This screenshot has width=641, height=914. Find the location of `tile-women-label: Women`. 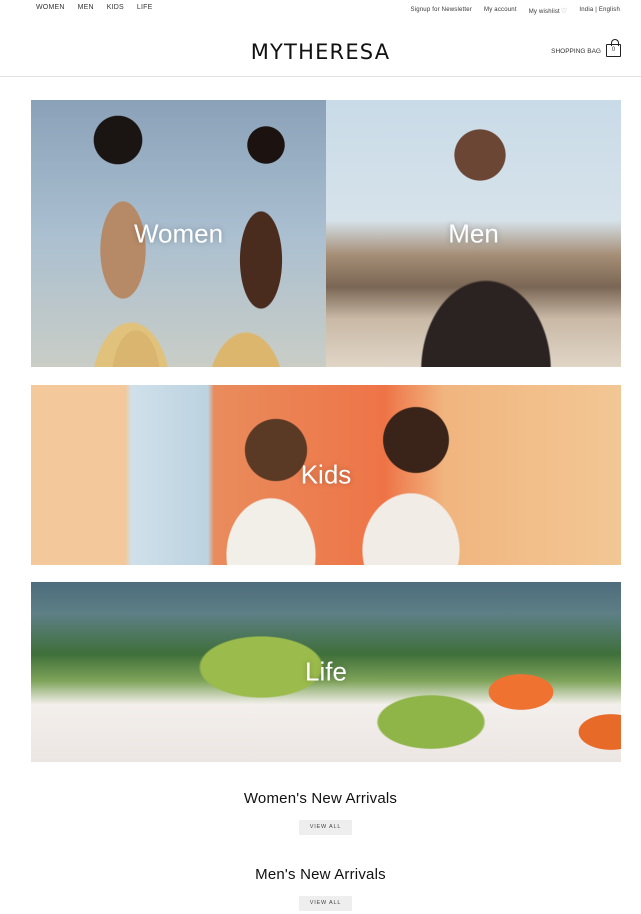

tile-women-label: Women is located at coordinates (178, 233).